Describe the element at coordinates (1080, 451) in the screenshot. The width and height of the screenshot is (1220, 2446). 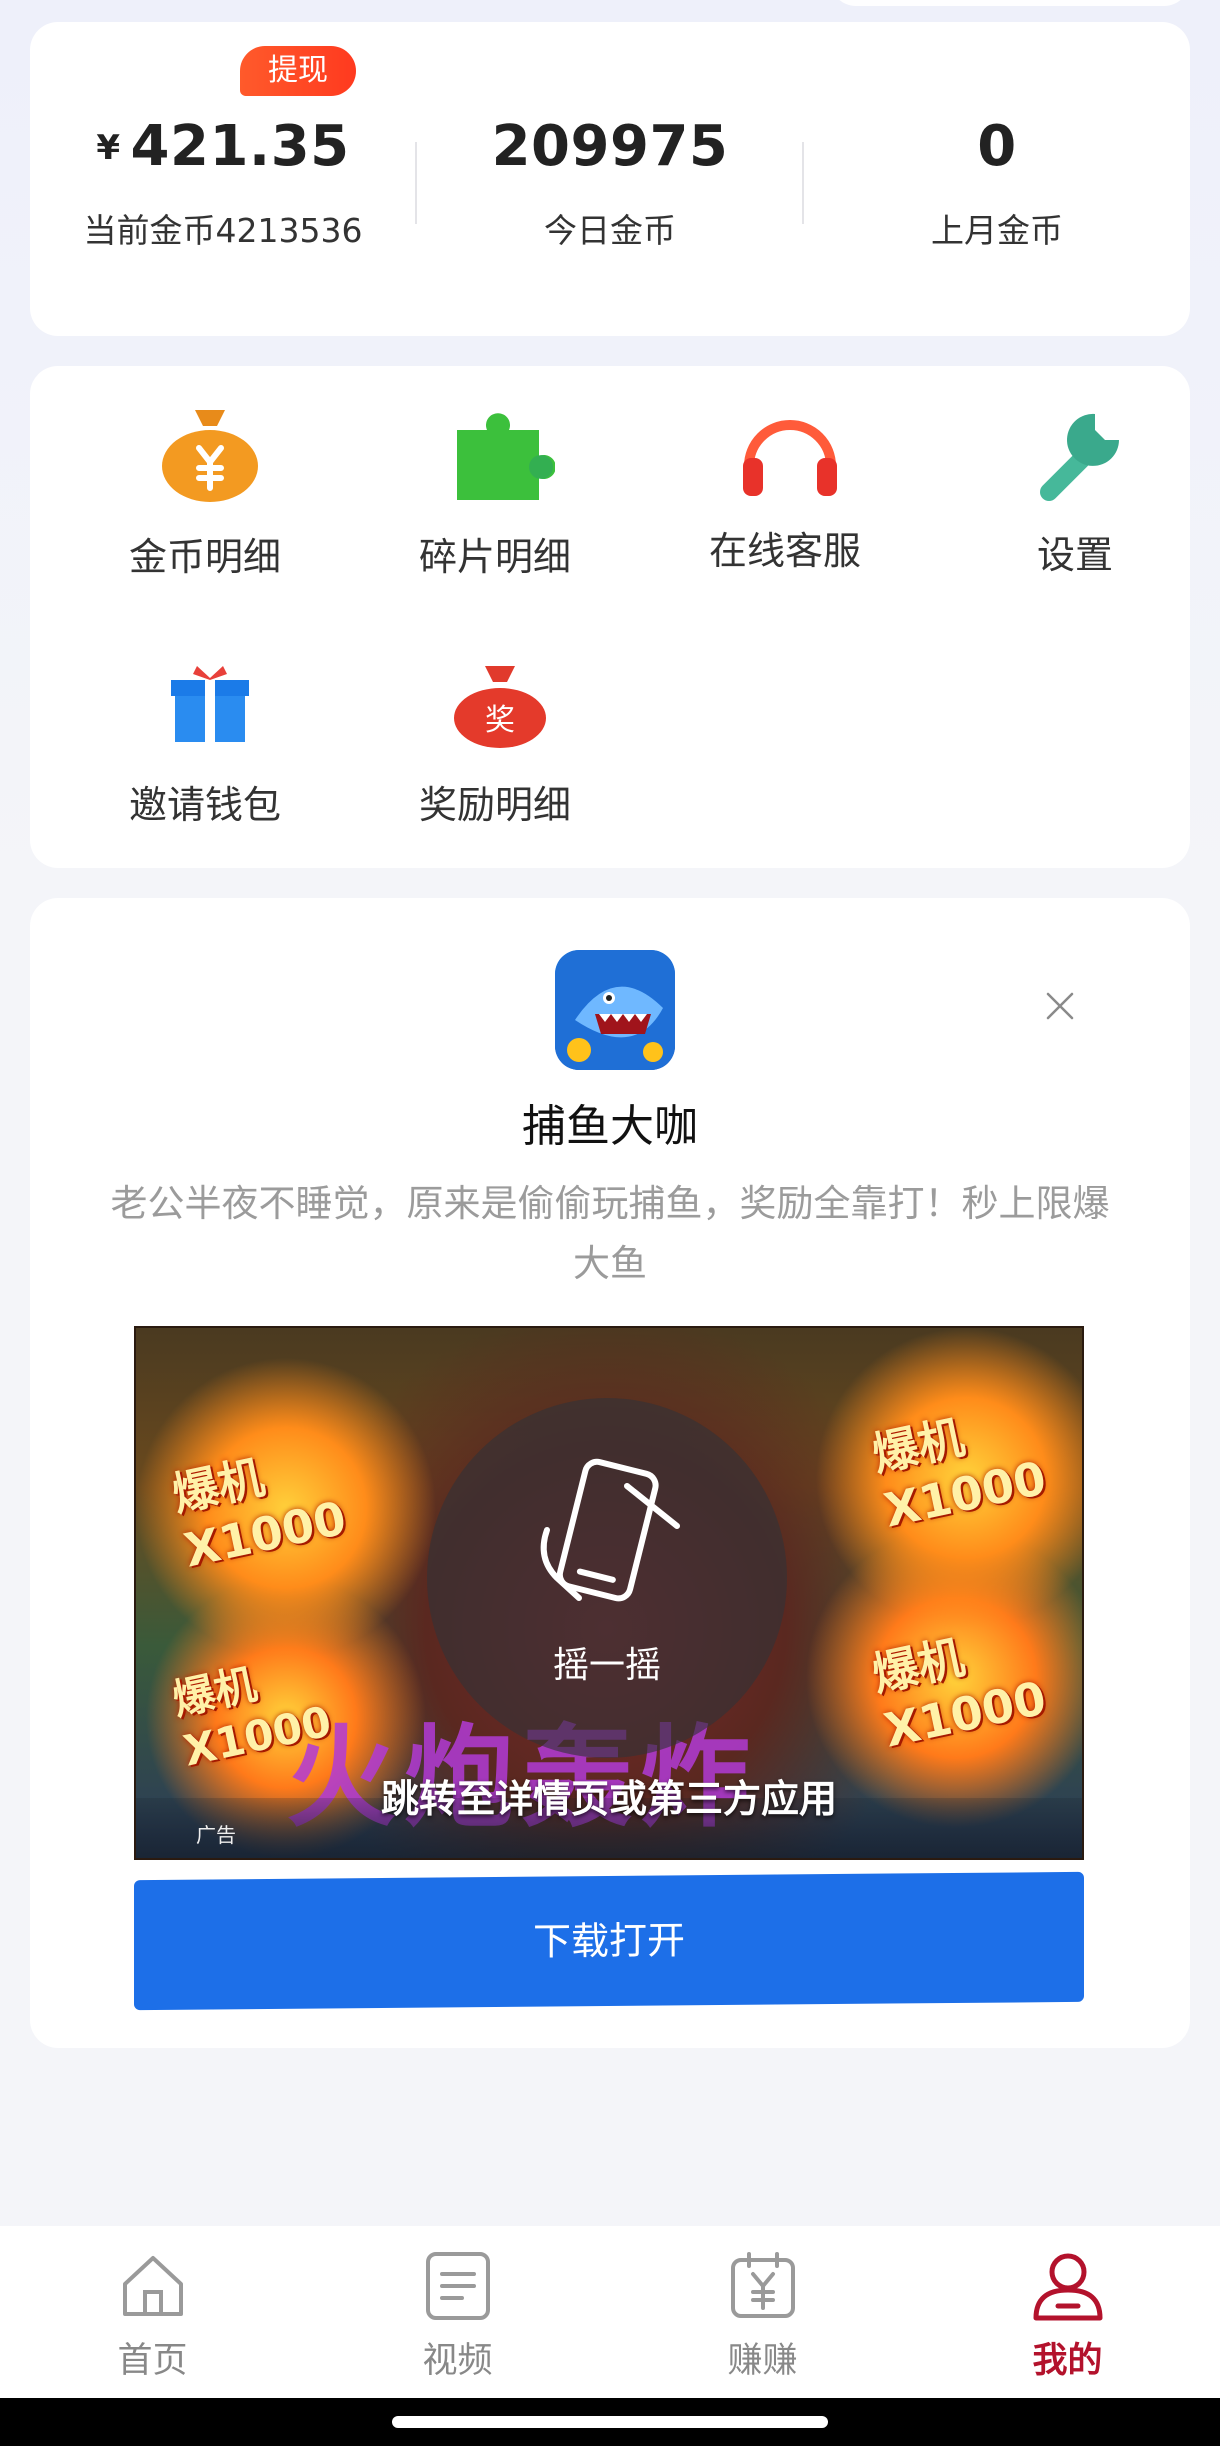
I see `wrench-icon` at that location.